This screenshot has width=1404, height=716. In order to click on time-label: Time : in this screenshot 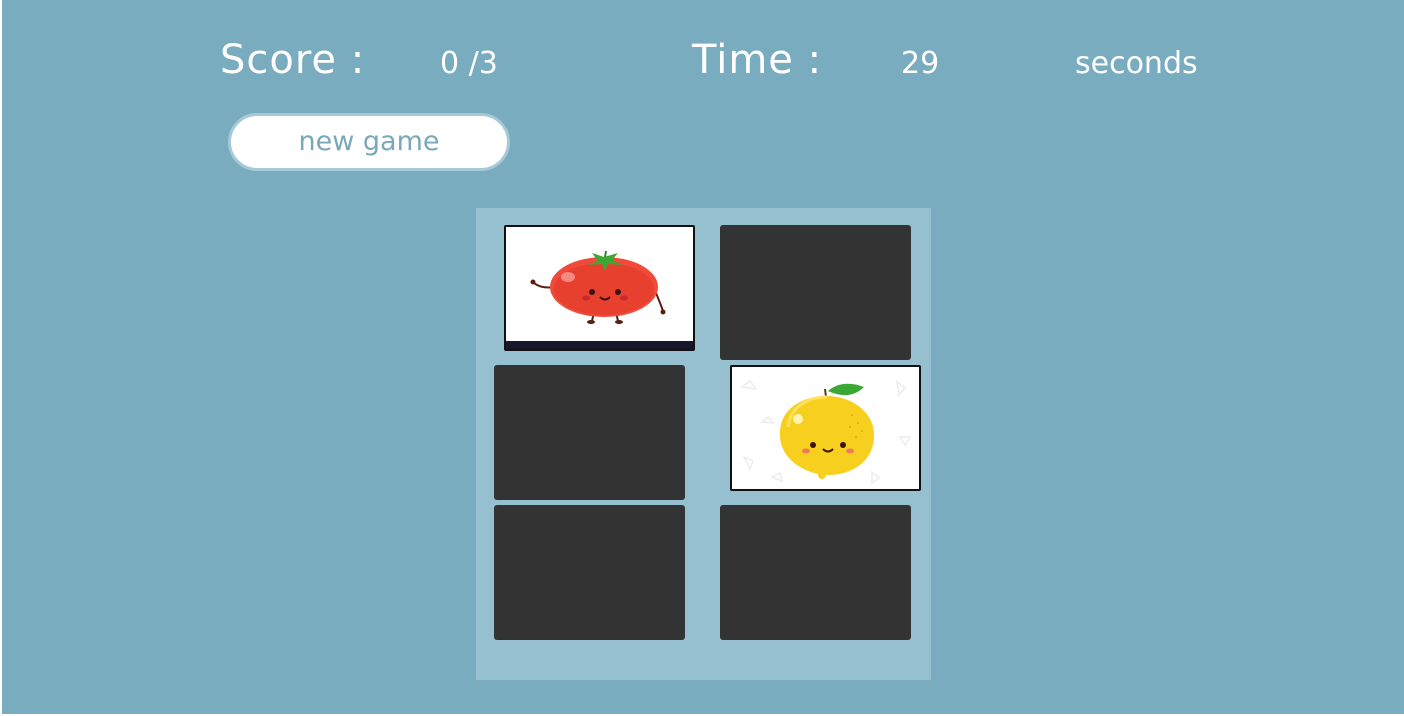, I will do `click(757, 60)`.